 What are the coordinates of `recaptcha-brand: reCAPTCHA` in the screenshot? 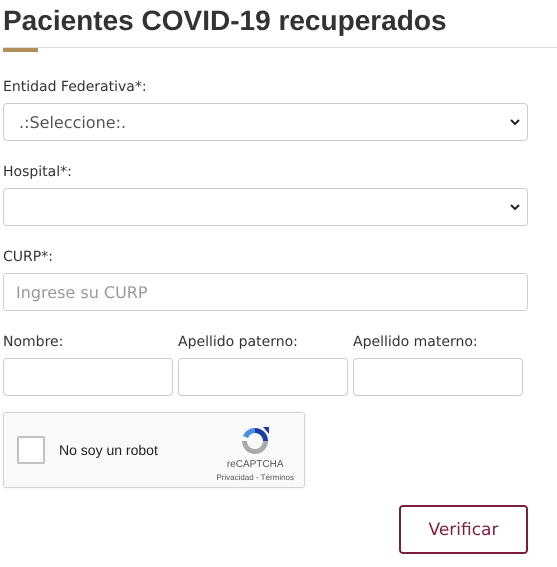 It's located at (255, 464).